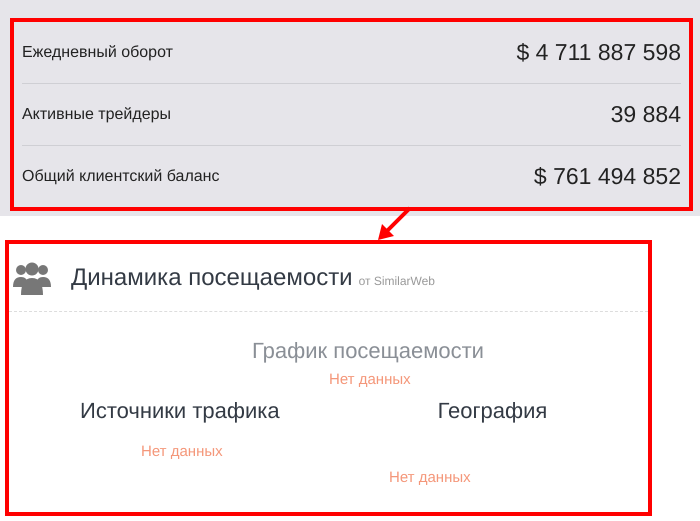  Describe the element at coordinates (368, 350) in the screenshot. I see `chart-title: График посещаемости` at that location.